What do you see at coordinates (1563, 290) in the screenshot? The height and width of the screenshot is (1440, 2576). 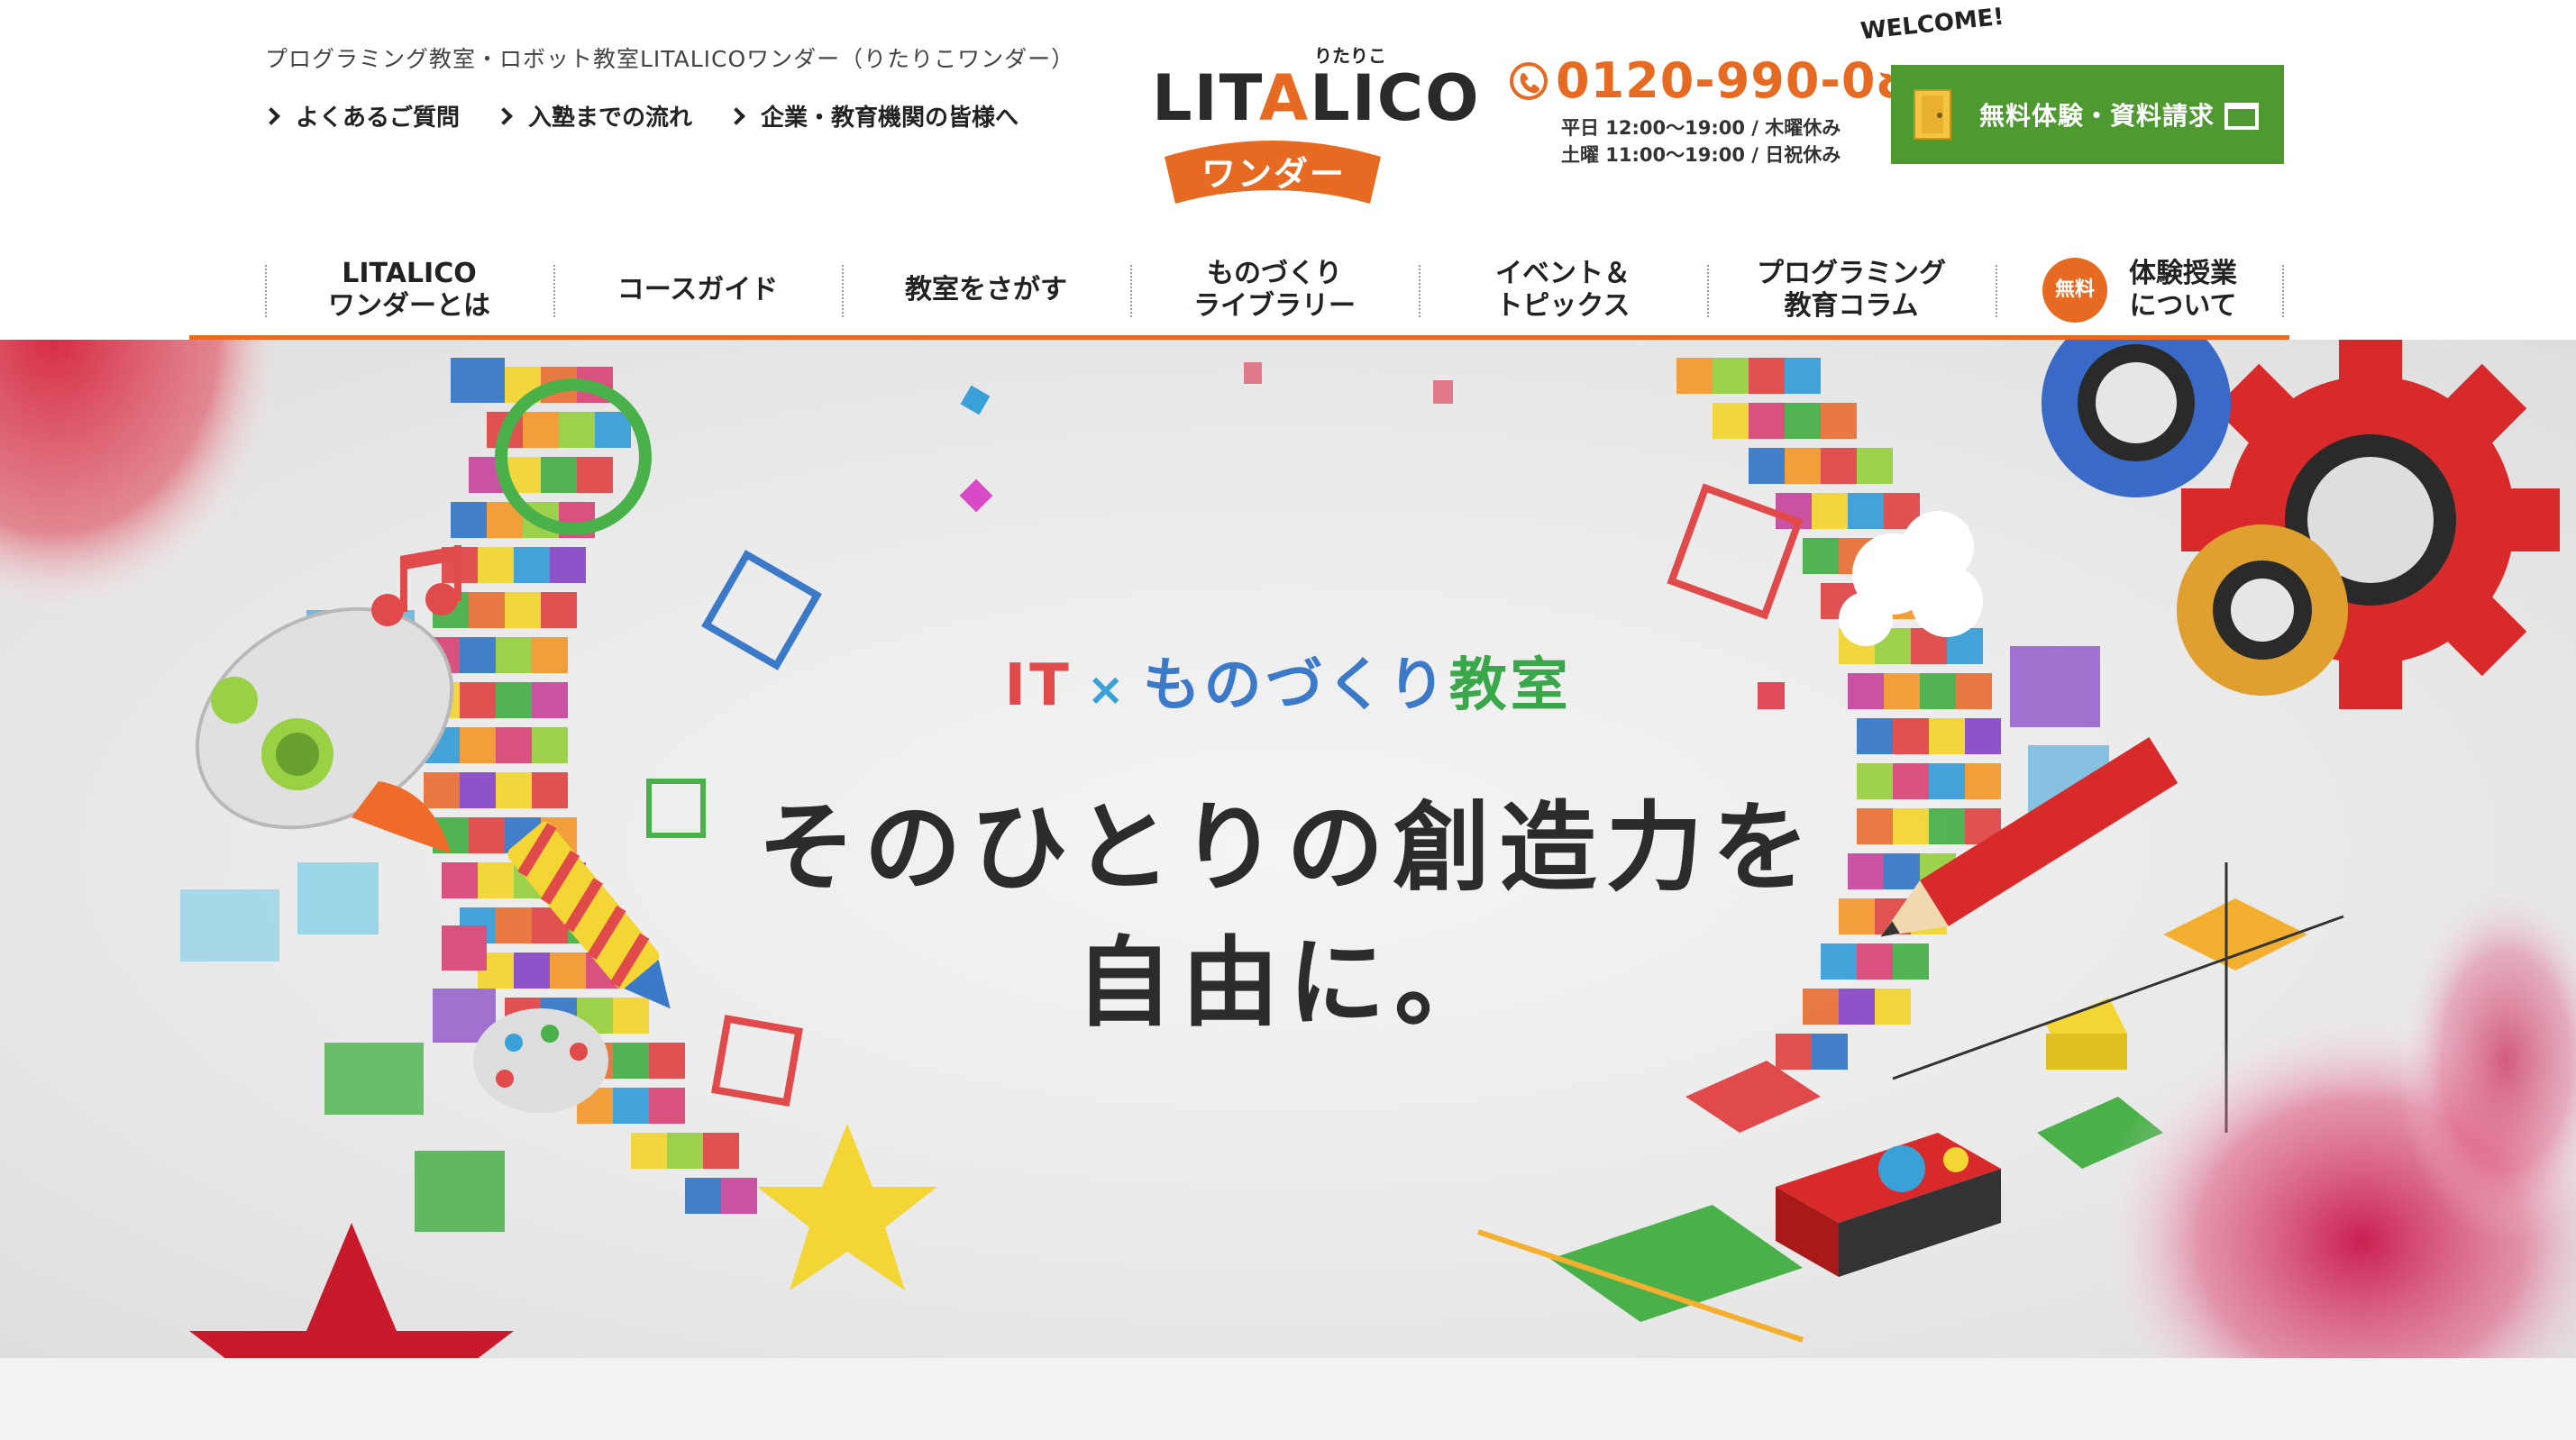 I see `nav-events: イベント＆ トピックス` at bounding box center [1563, 290].